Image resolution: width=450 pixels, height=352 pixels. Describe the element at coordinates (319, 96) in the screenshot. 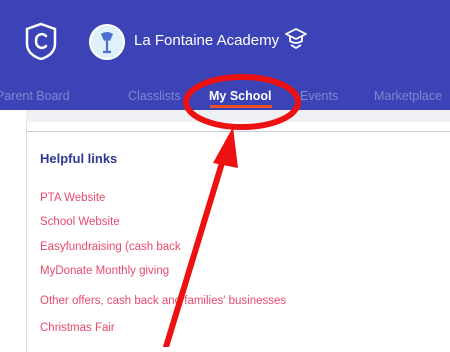

I see `tab-events: Events` at that location.